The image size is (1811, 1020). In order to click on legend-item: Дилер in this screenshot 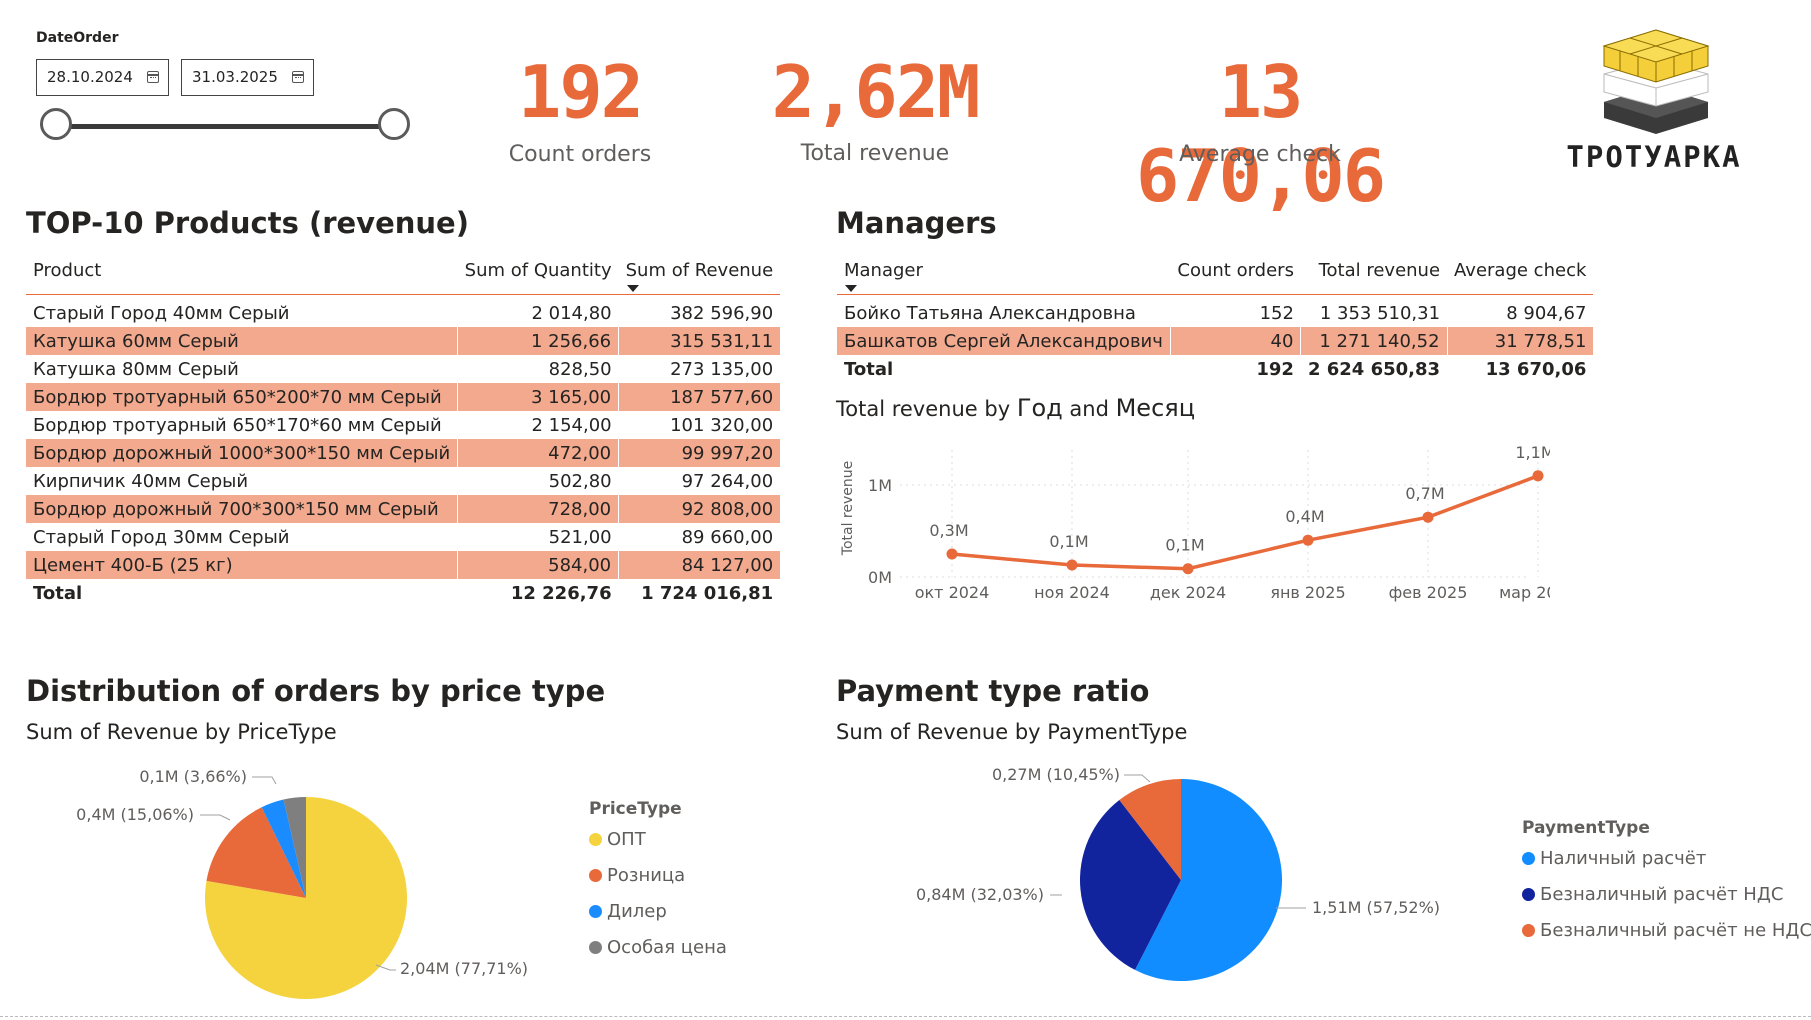, I will do `click(628, 911)`.